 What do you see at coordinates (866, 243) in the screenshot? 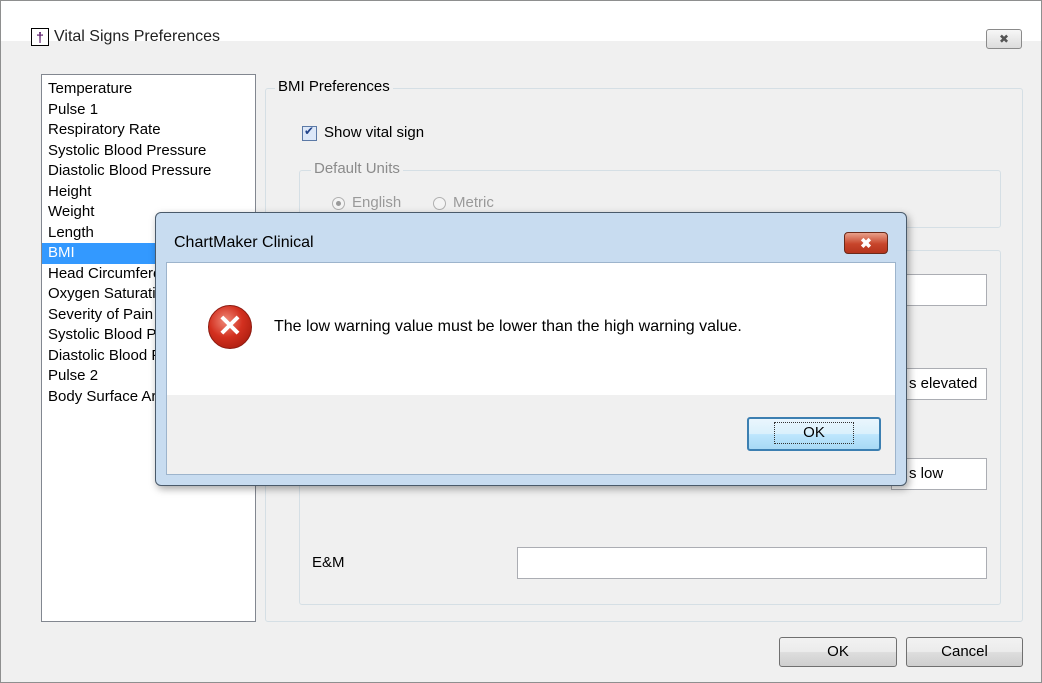
I see `dialog-close-icon: ✖` at bounding box center [866, 243].